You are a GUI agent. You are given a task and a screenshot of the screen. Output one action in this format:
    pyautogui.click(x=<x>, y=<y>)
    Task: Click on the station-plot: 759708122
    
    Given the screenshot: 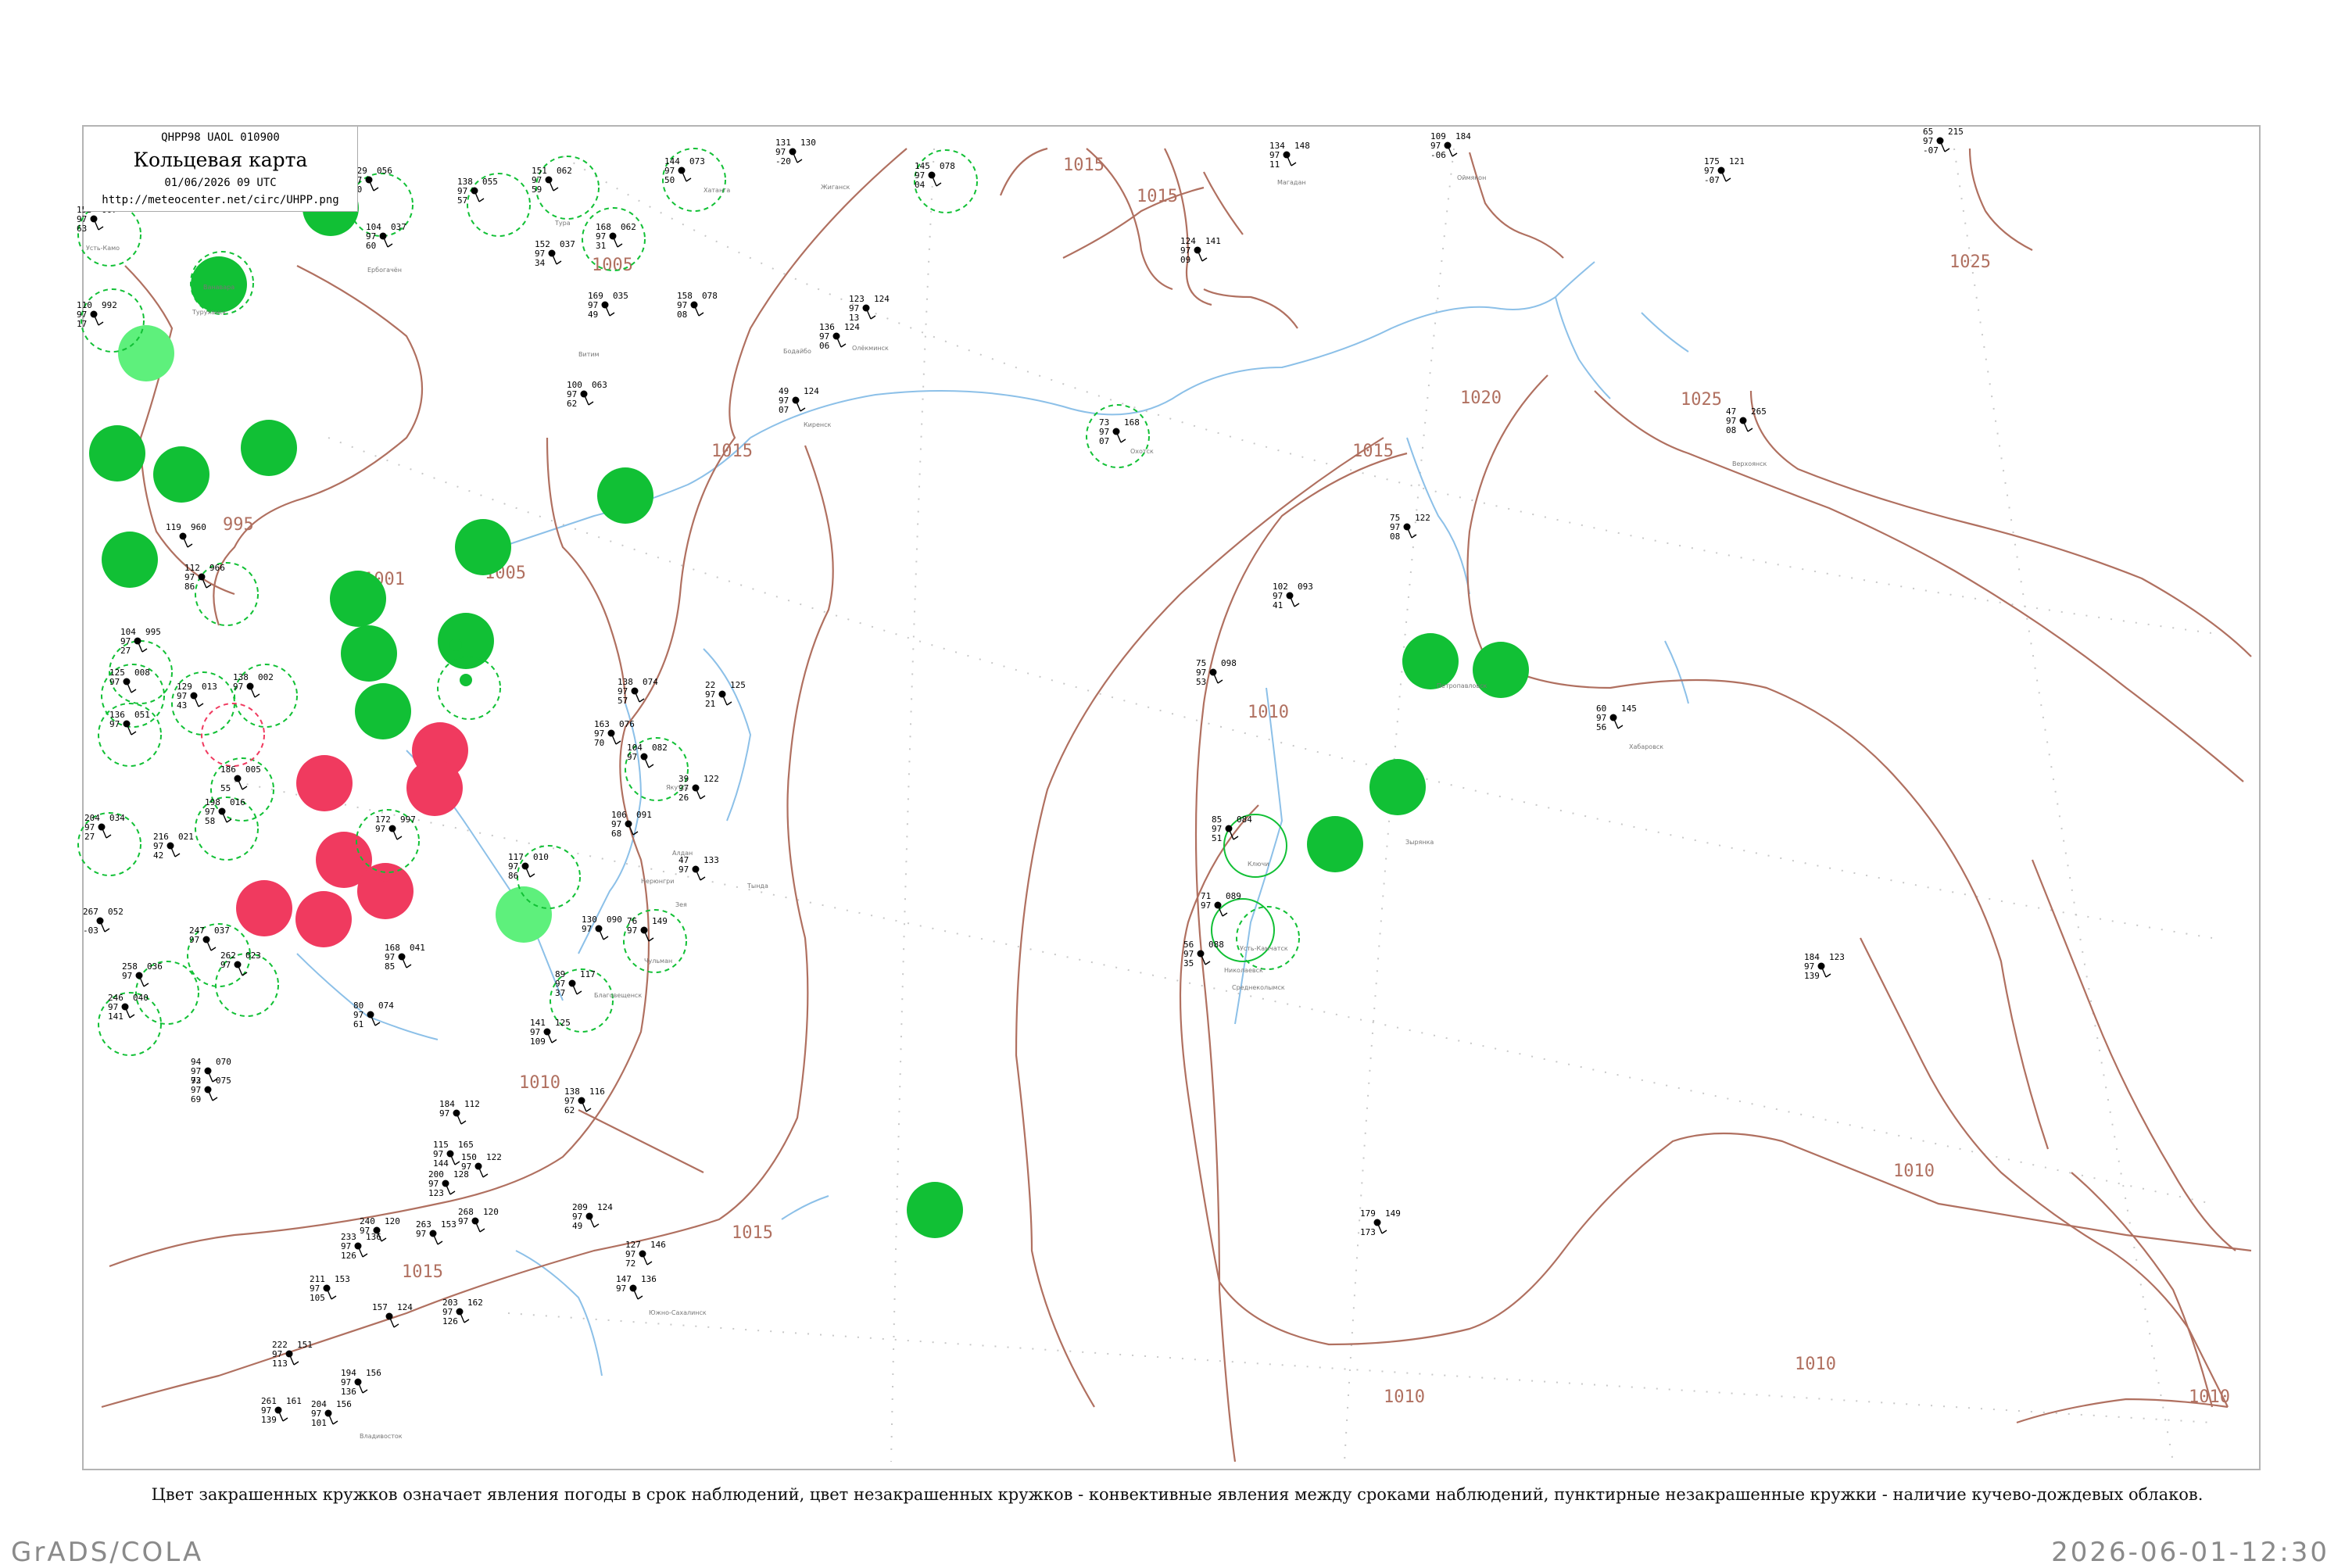 What is the action you would take?
    pyautogui.click(x=1410, y=527)
    